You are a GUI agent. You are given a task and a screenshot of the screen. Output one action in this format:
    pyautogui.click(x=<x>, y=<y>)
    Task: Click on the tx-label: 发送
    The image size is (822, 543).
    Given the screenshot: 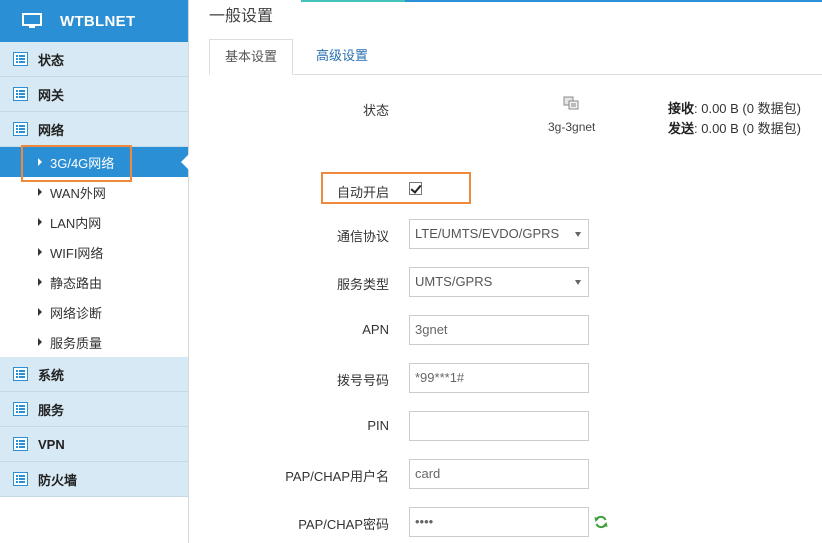 What is the action you would take?
    pyautogui.click(x=681, y=128)
    